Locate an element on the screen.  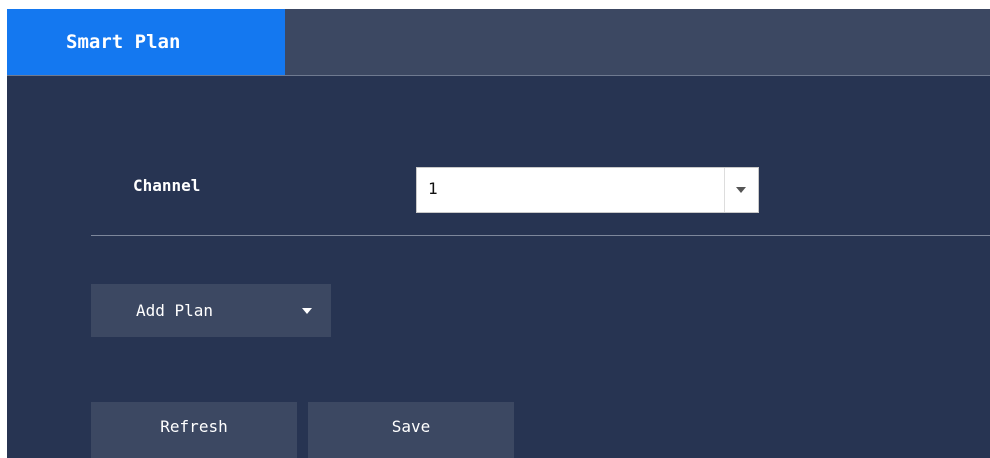
refresh-button: Refresh is located at coordinates (194, 430).